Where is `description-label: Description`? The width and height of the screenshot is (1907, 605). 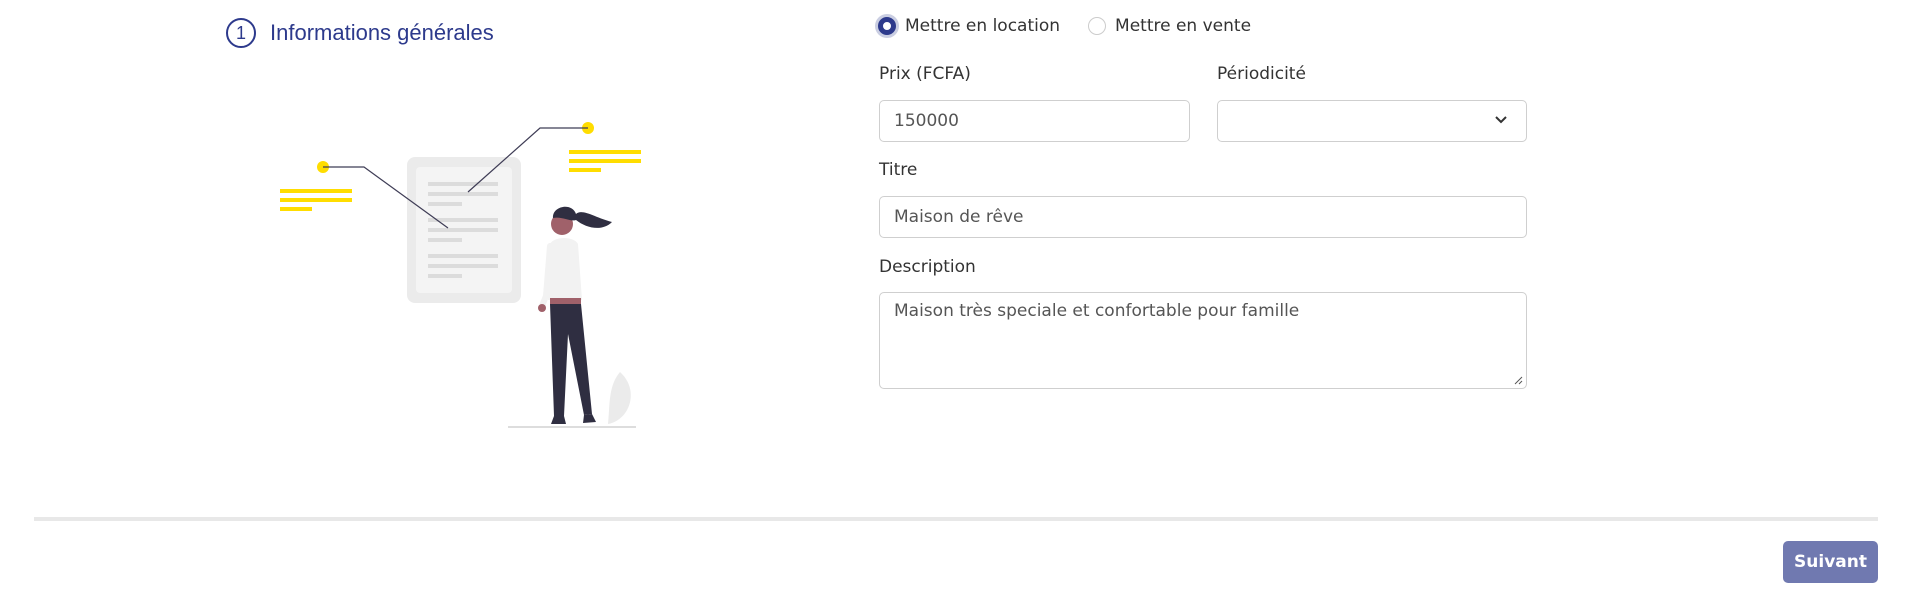 description-label: Description is located at coordinates (927, 267).